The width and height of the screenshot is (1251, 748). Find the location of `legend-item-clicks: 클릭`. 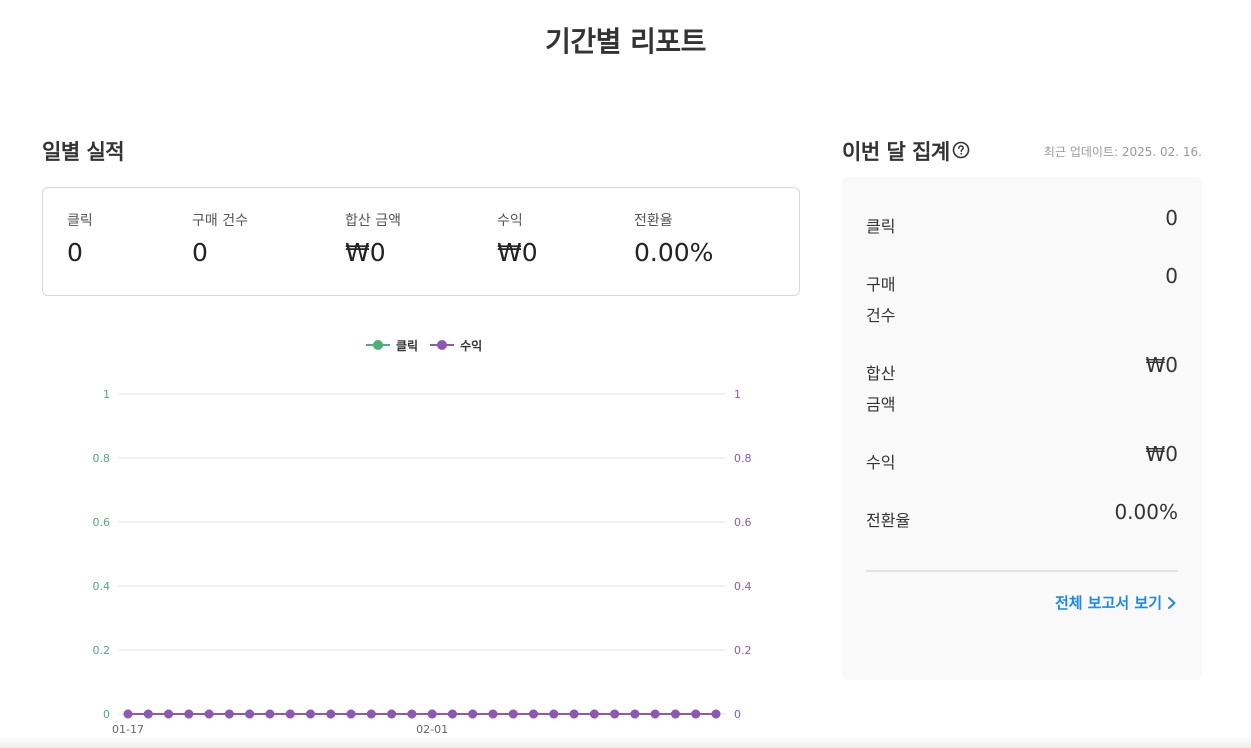

legend-item-clicks: 클릭 is located at coordinates (392, 345).